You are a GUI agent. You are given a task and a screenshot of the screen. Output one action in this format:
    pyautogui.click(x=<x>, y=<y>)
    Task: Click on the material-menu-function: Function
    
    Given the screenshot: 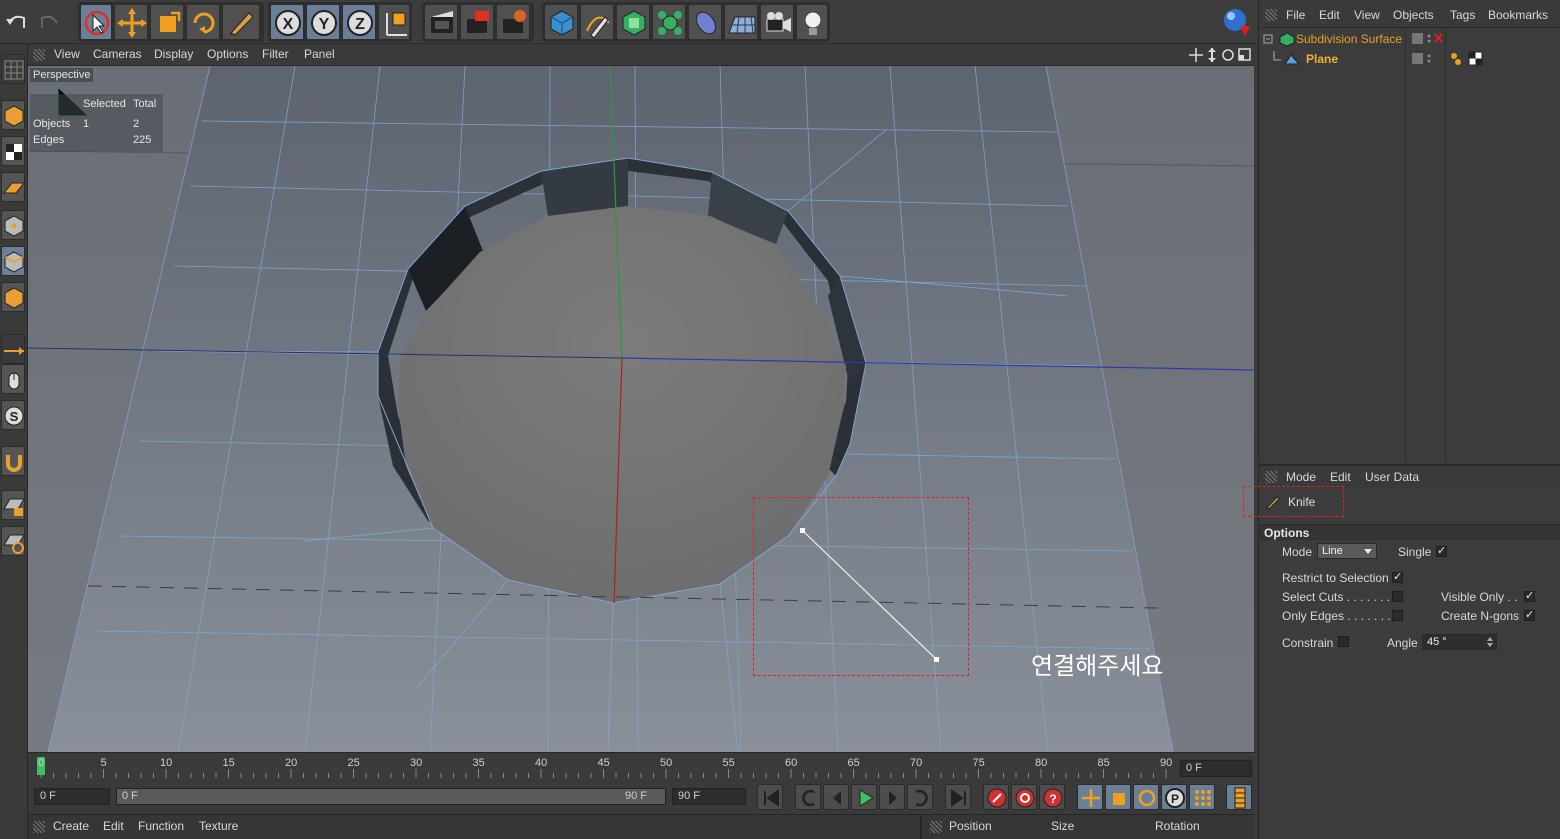 What is the action you would take?
    pyautogui.click(x=161, y=826)
    